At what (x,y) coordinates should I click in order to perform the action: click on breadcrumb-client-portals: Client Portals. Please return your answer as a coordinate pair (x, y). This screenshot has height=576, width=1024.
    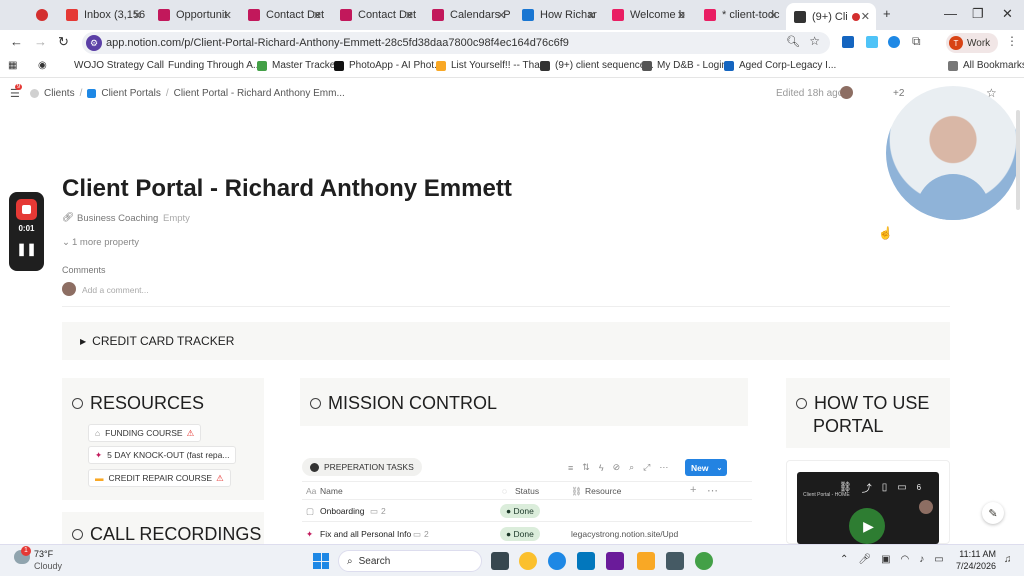
    Looking at the image, I should click on (130, 93).